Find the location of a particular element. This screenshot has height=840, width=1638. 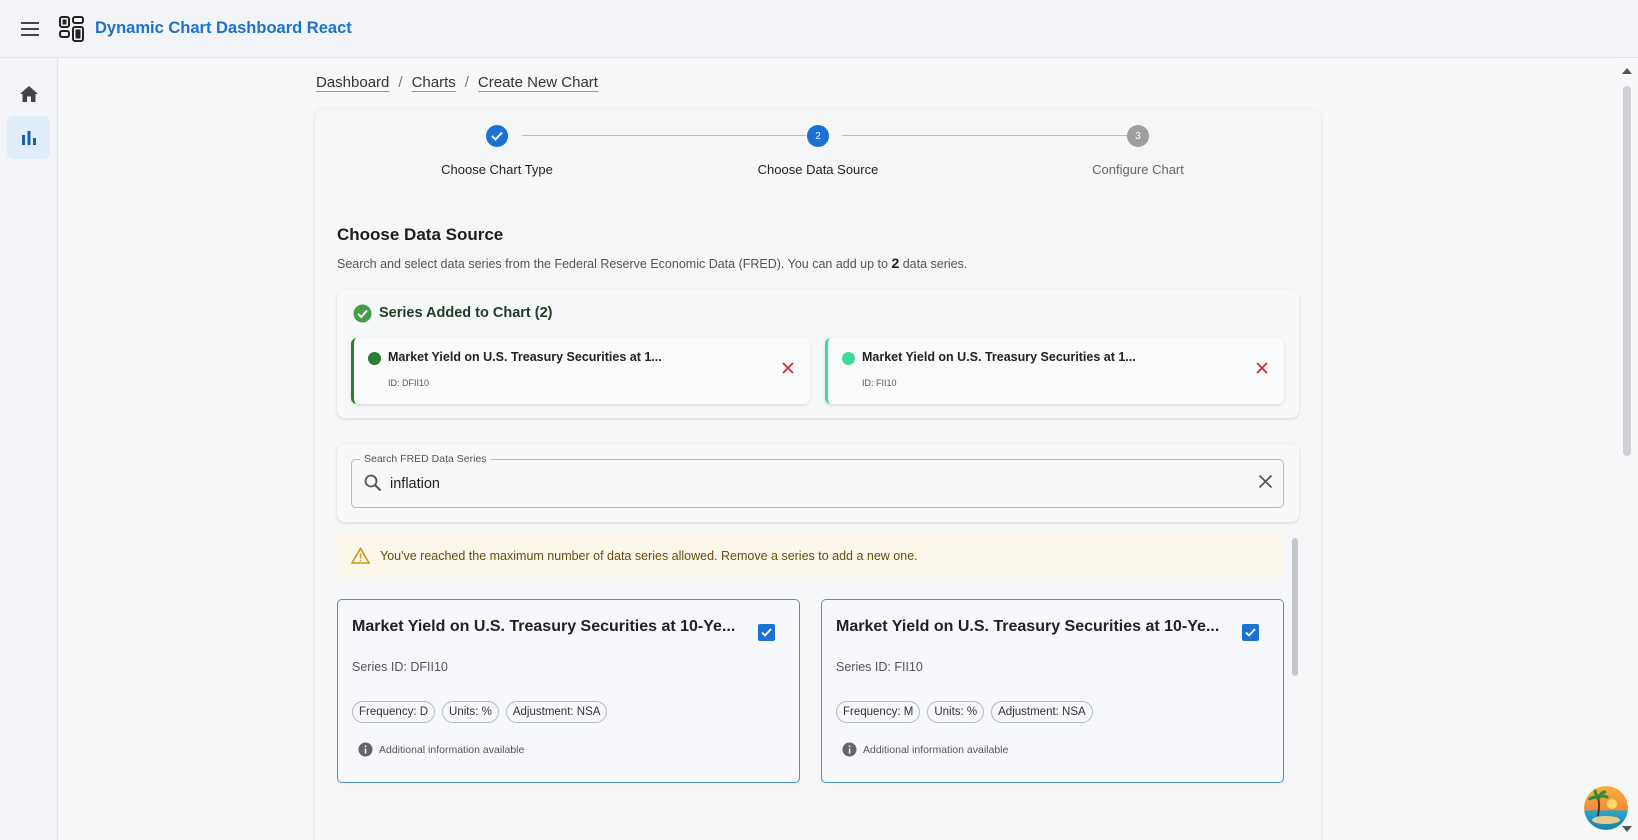

series-id: ID: DFII10 is located at coordinates (409, 383).